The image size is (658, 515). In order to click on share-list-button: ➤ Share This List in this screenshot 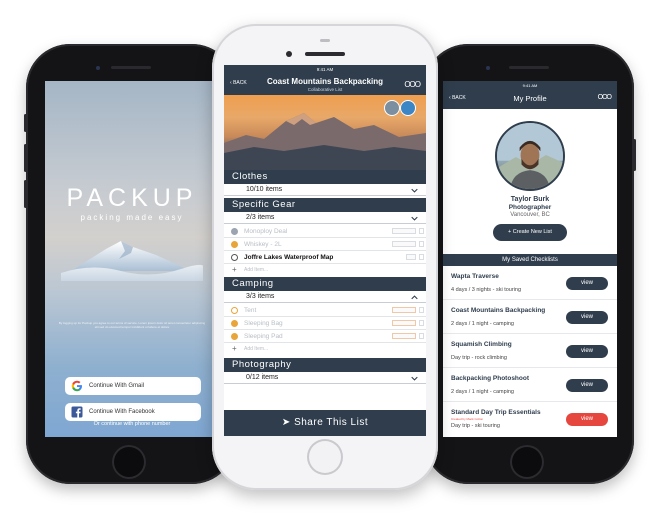, I will do `click(325, 423)`.